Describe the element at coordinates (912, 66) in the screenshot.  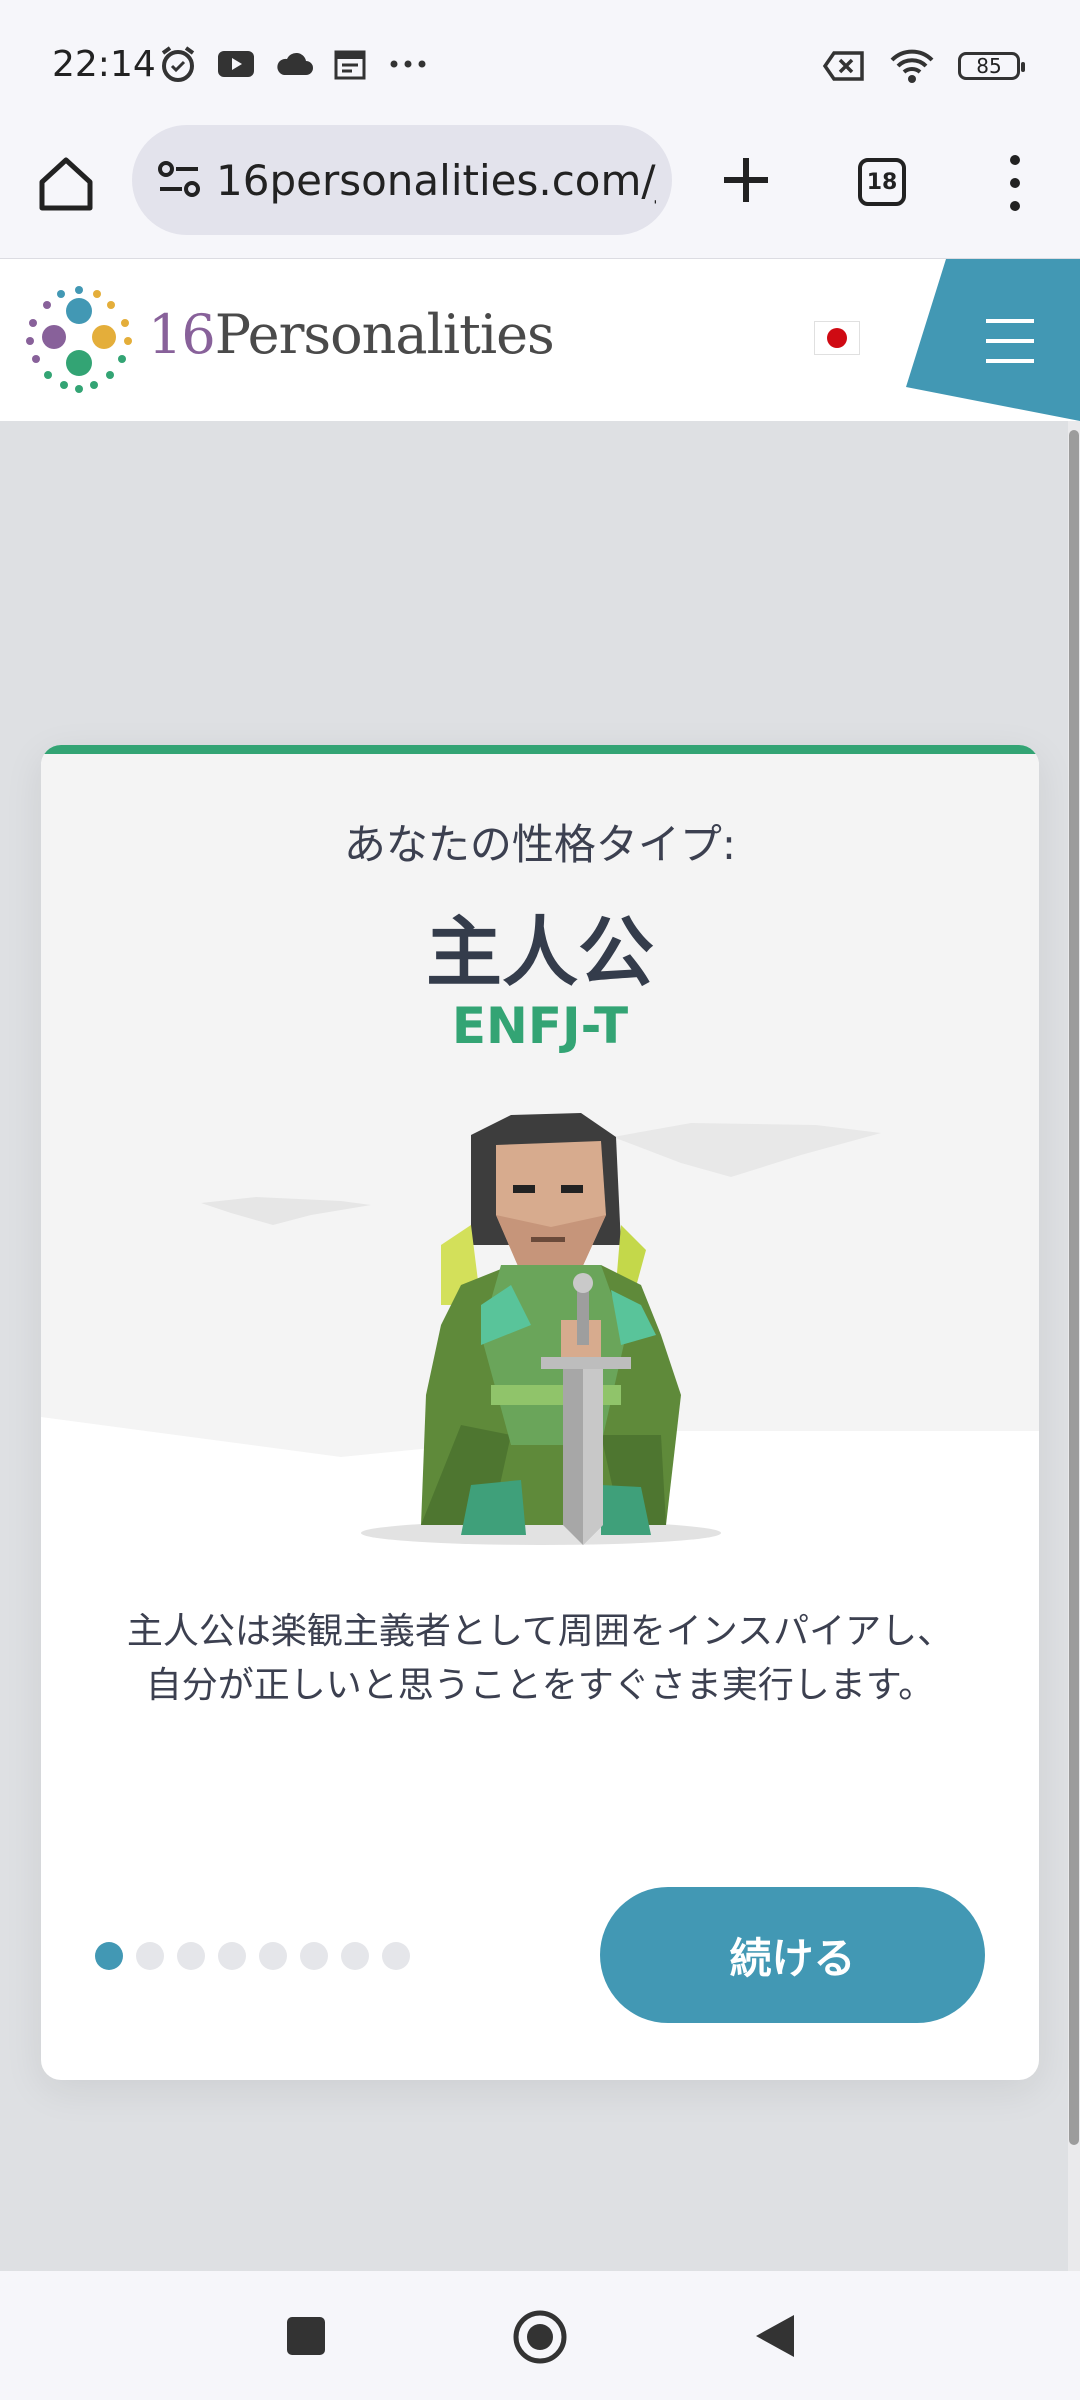
I see `wifi-icon` at that location.